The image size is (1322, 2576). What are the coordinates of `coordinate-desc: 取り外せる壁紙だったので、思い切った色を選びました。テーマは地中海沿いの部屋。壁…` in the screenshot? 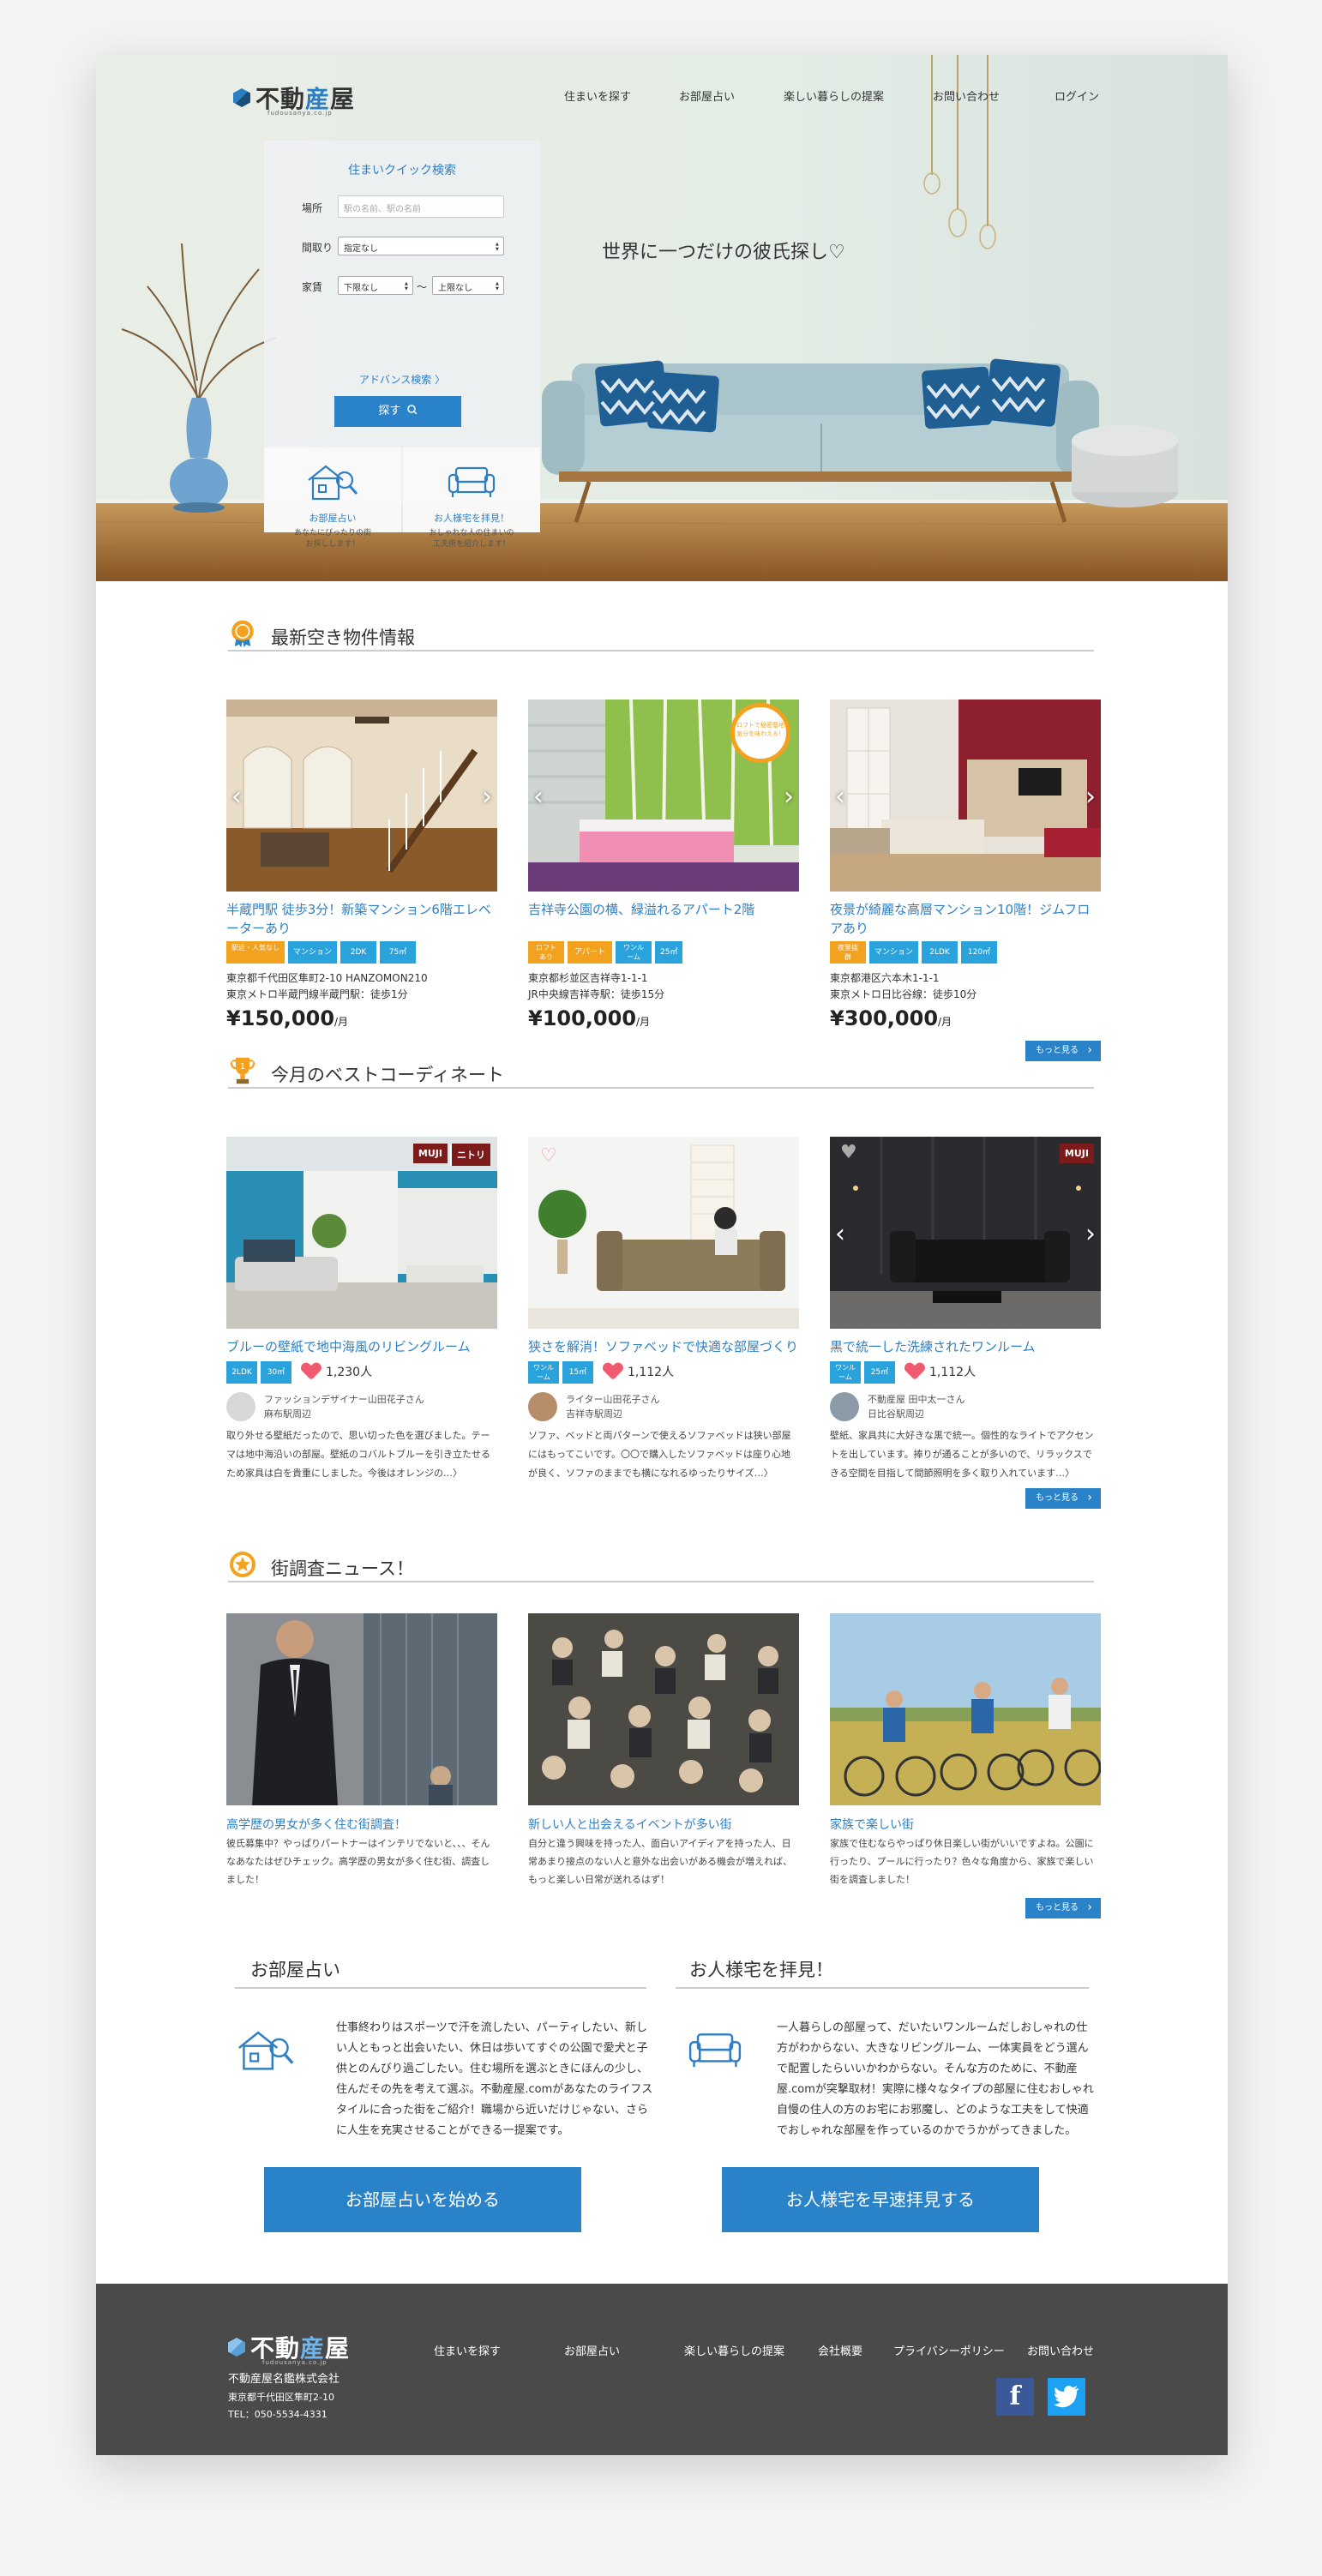 It's located at (358, 1454).